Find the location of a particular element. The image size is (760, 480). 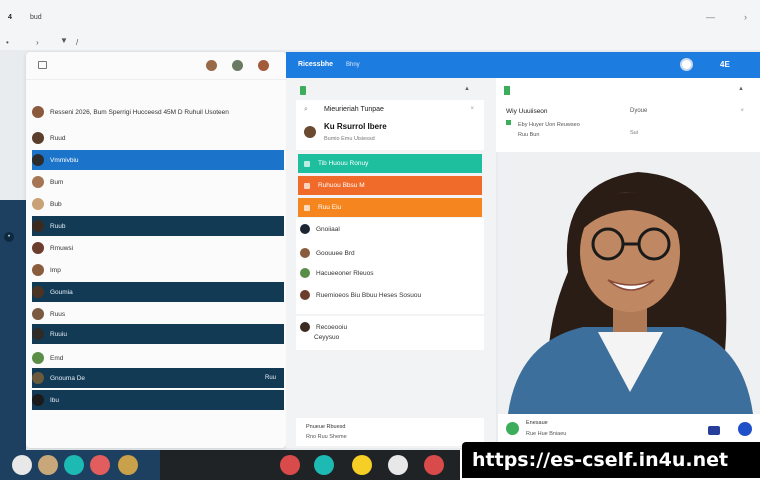

list-item: Gnouma De Ruu is located at coordinates (158, 378).